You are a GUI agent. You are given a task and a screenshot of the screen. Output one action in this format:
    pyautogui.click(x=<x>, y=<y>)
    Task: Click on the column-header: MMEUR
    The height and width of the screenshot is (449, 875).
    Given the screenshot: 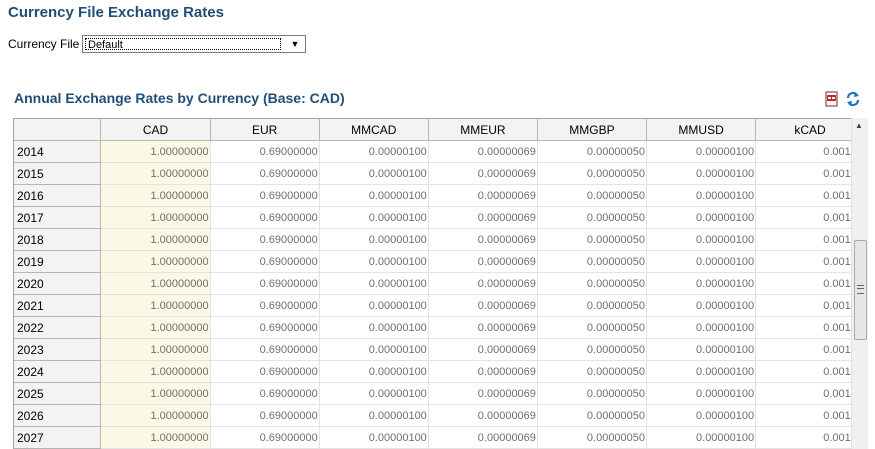 What is the action you would take?
    pyautogui.click(x=483, y=130)
    